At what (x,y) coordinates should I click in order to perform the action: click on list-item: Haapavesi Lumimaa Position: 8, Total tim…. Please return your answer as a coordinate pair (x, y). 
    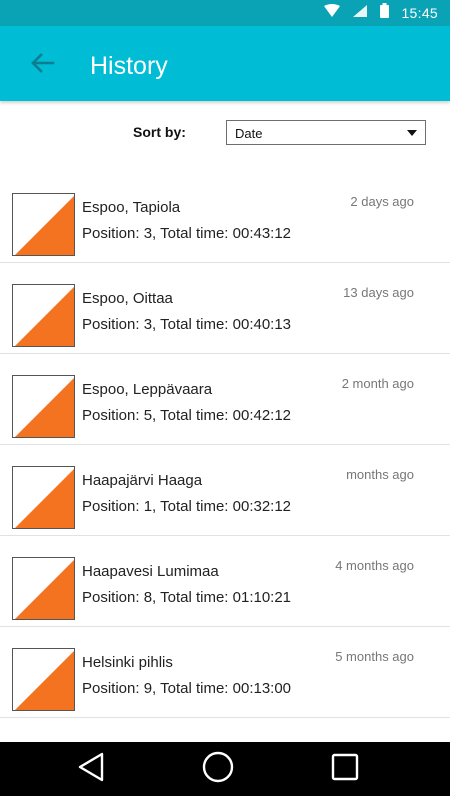
    Looking at the image, I should click on (225, 581).